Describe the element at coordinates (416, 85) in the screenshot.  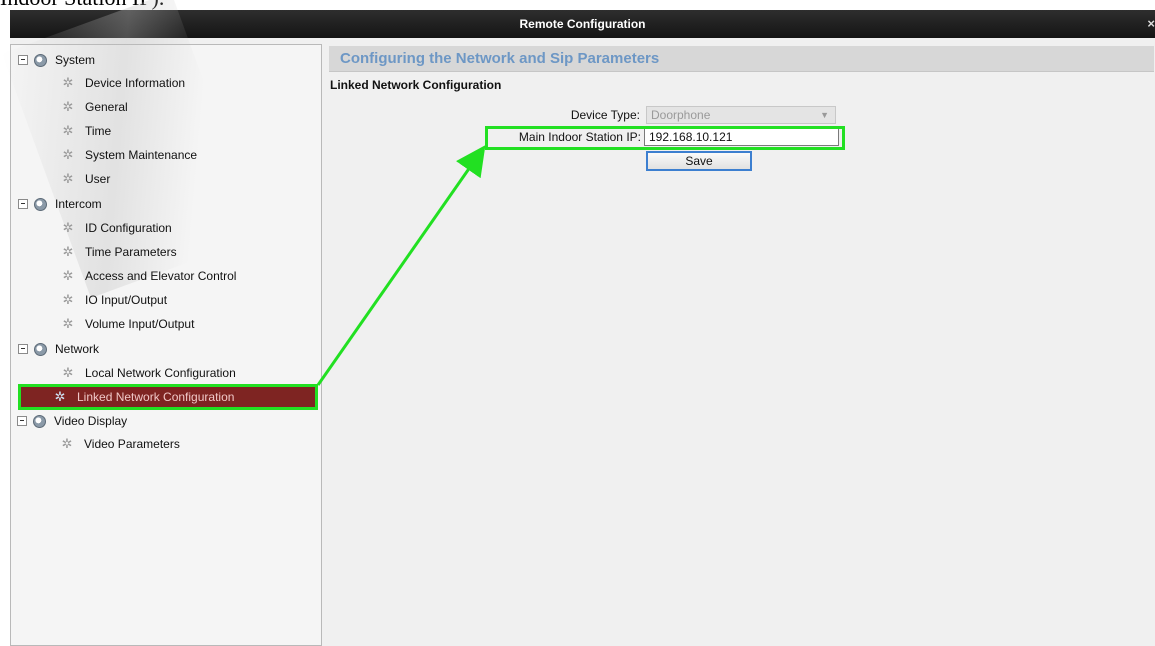
I see `section-title: Linked Network Configuration` at that location.